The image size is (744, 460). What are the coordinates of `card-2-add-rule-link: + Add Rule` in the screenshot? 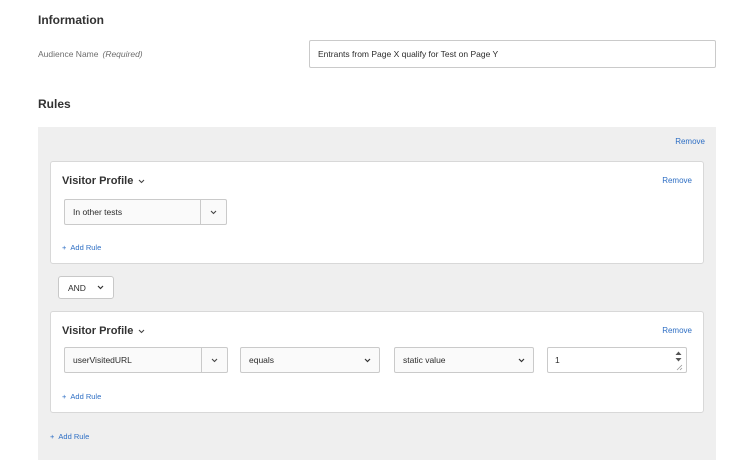 It's located at (81, 396).